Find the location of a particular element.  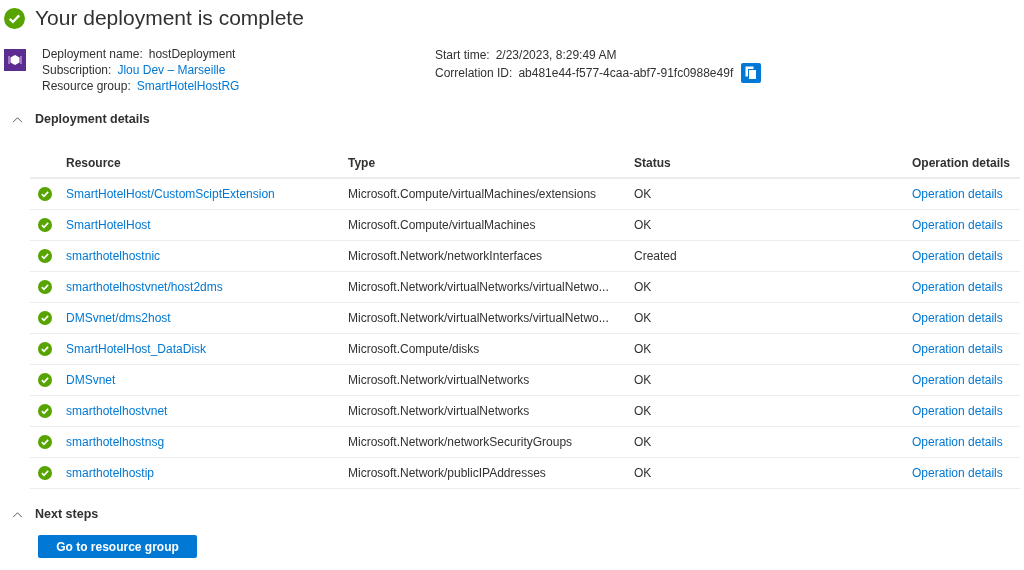

info-label: Start time: is located at coordinates (462, 55).